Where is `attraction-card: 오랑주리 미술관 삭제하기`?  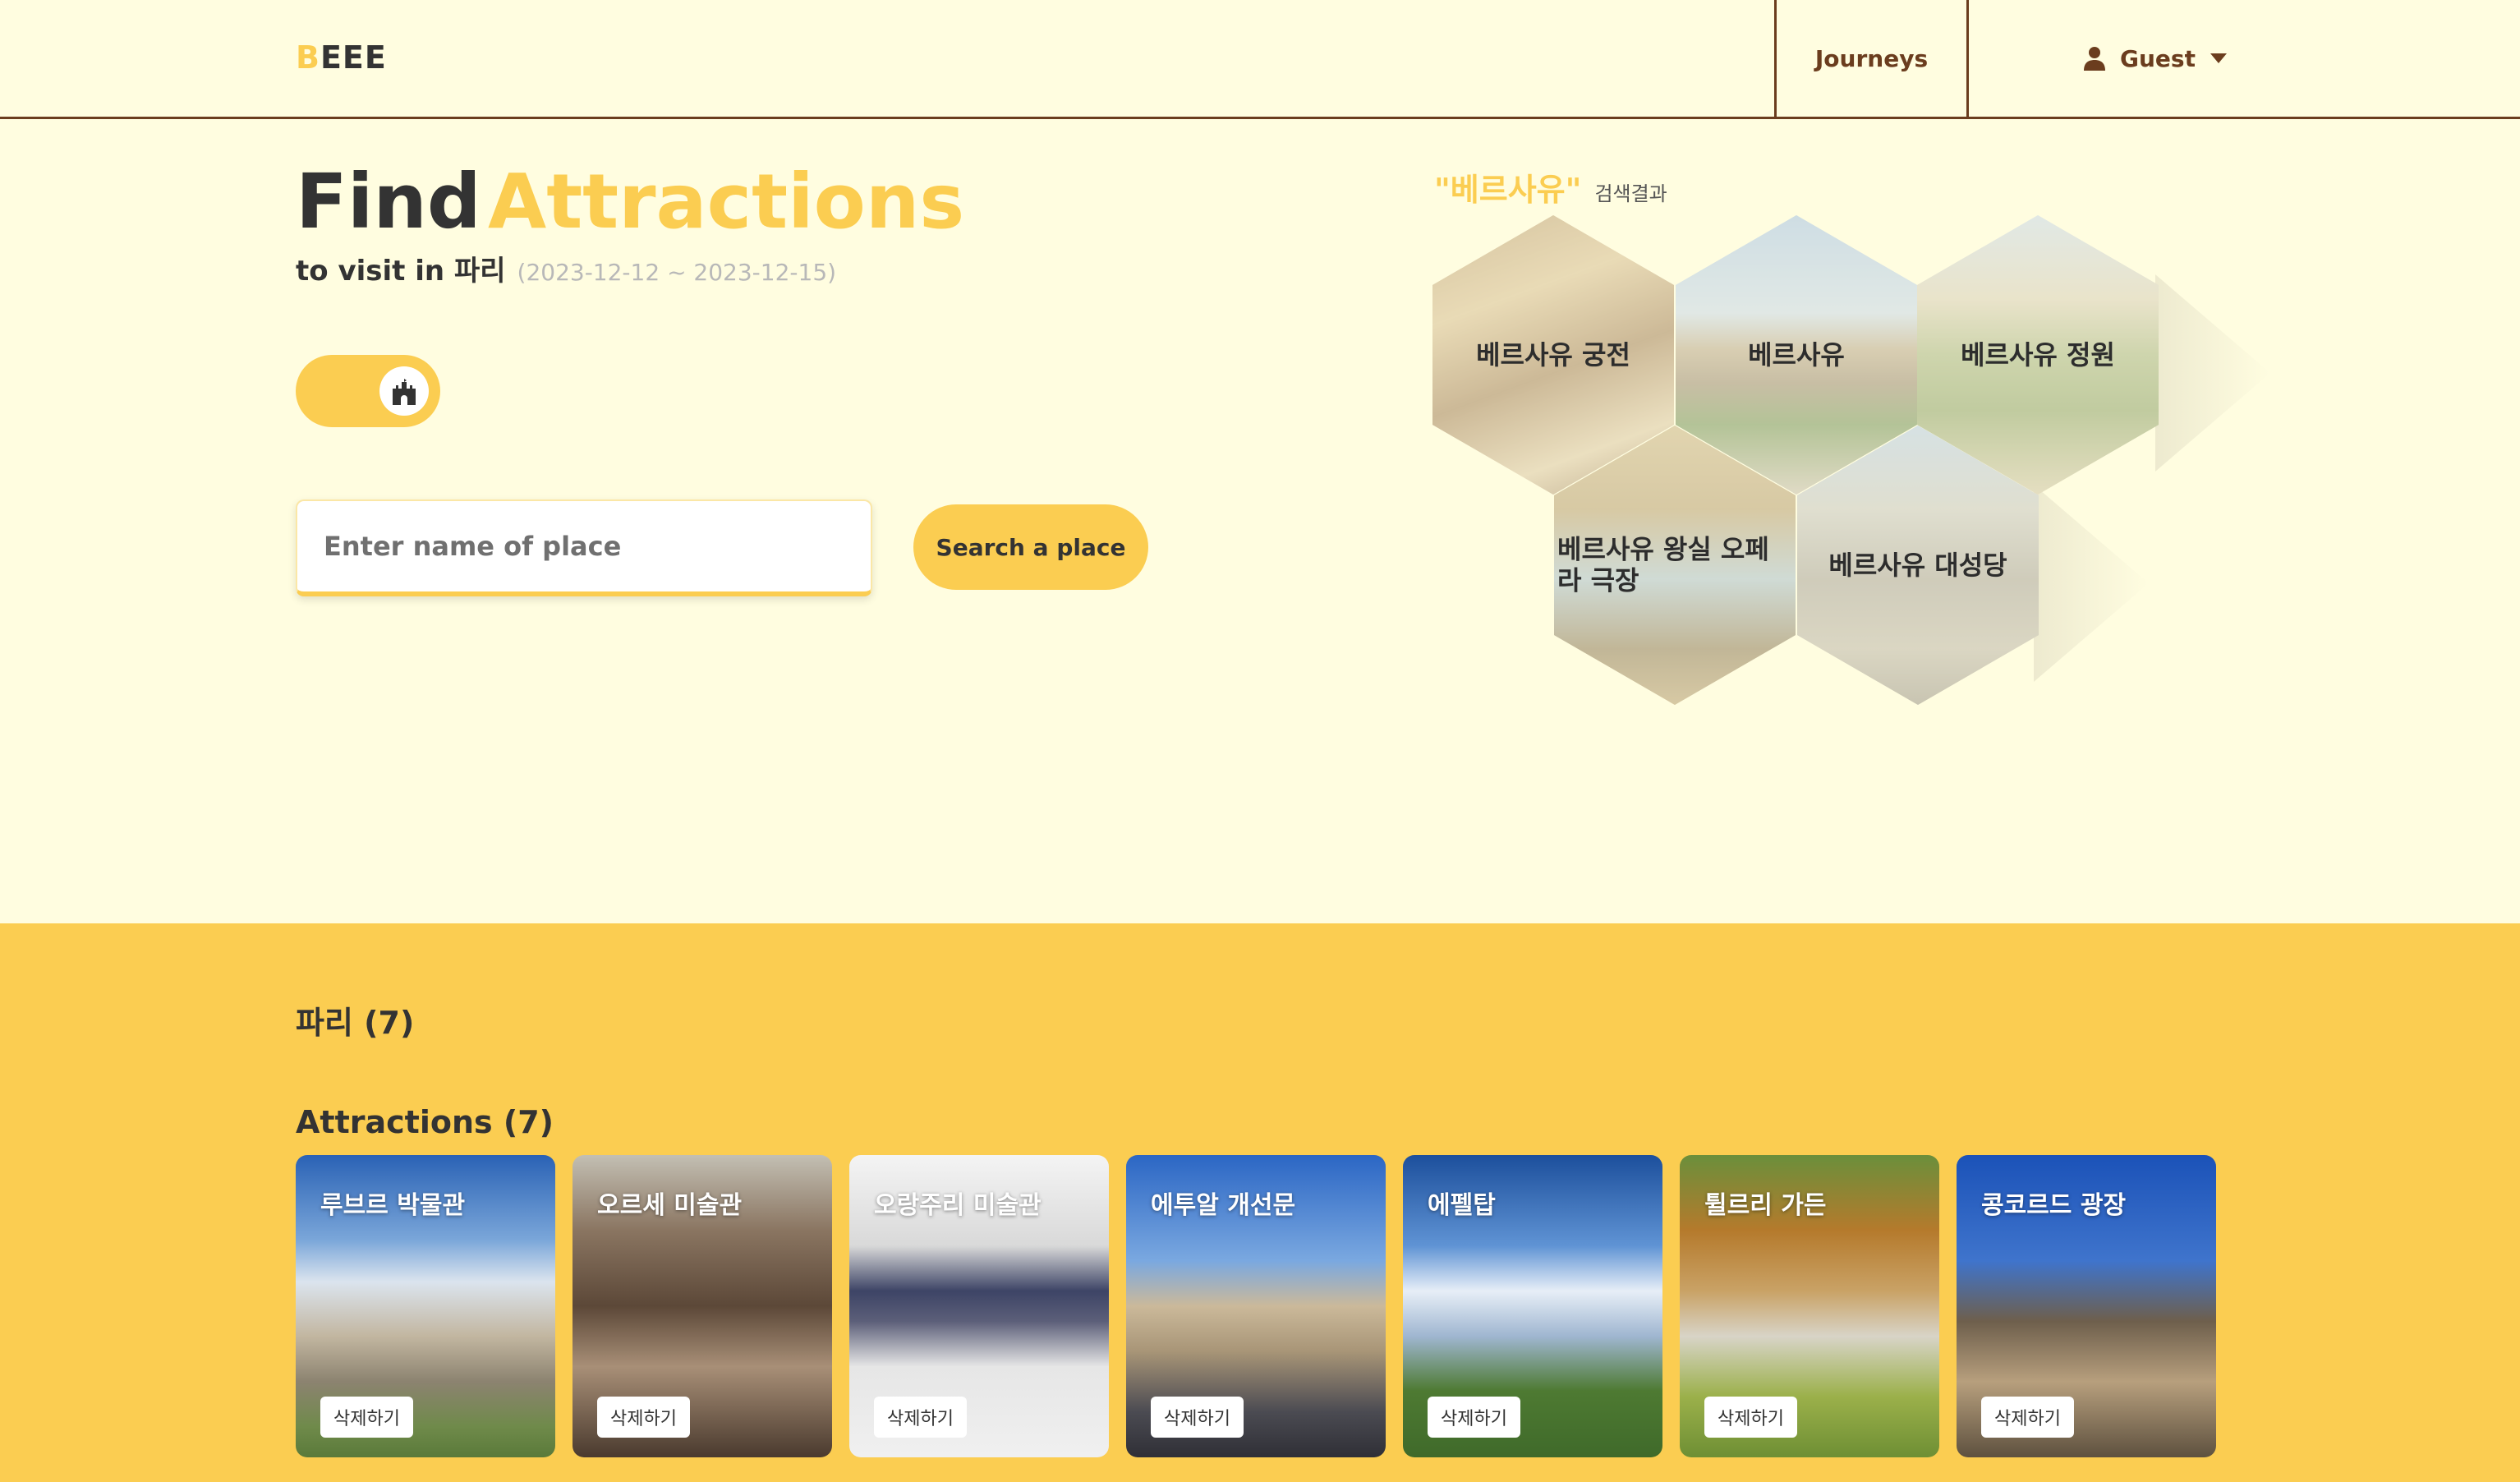
attraction-card: 오랑주리 미술관 삭제하기 is located at coordinates (979, 1306).